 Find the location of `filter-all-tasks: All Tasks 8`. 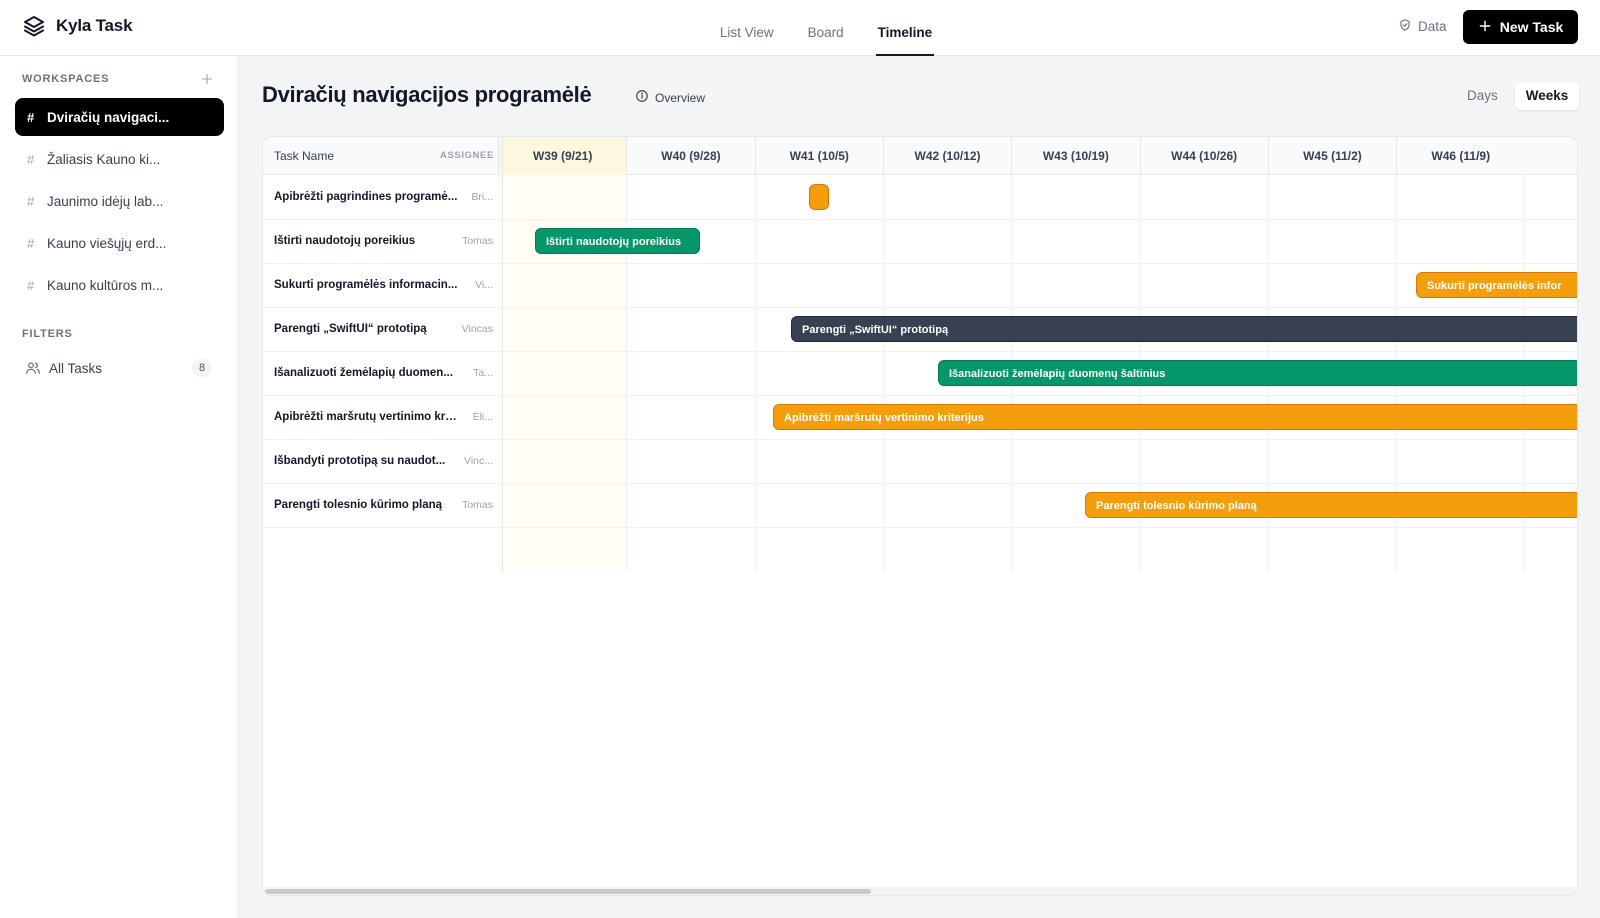

filter-all-tasks: All Tasks 8 is located at coordinates (119, 368).